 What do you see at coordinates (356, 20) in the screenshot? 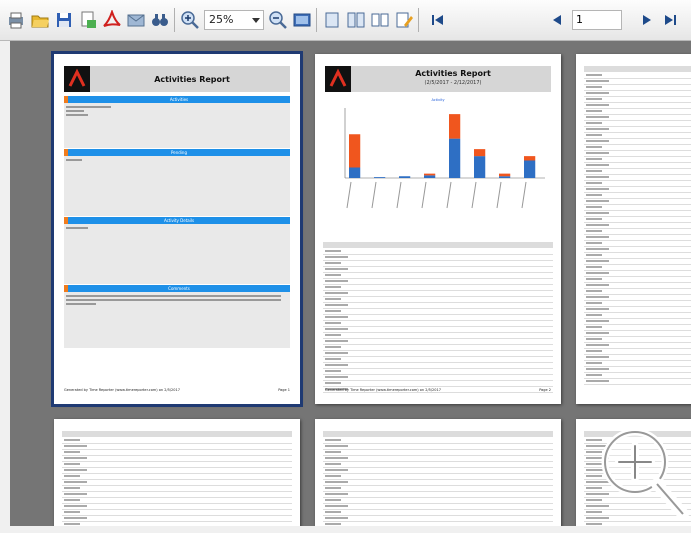
I see `multiple-pages-icon` at bounding box center [356, 20].